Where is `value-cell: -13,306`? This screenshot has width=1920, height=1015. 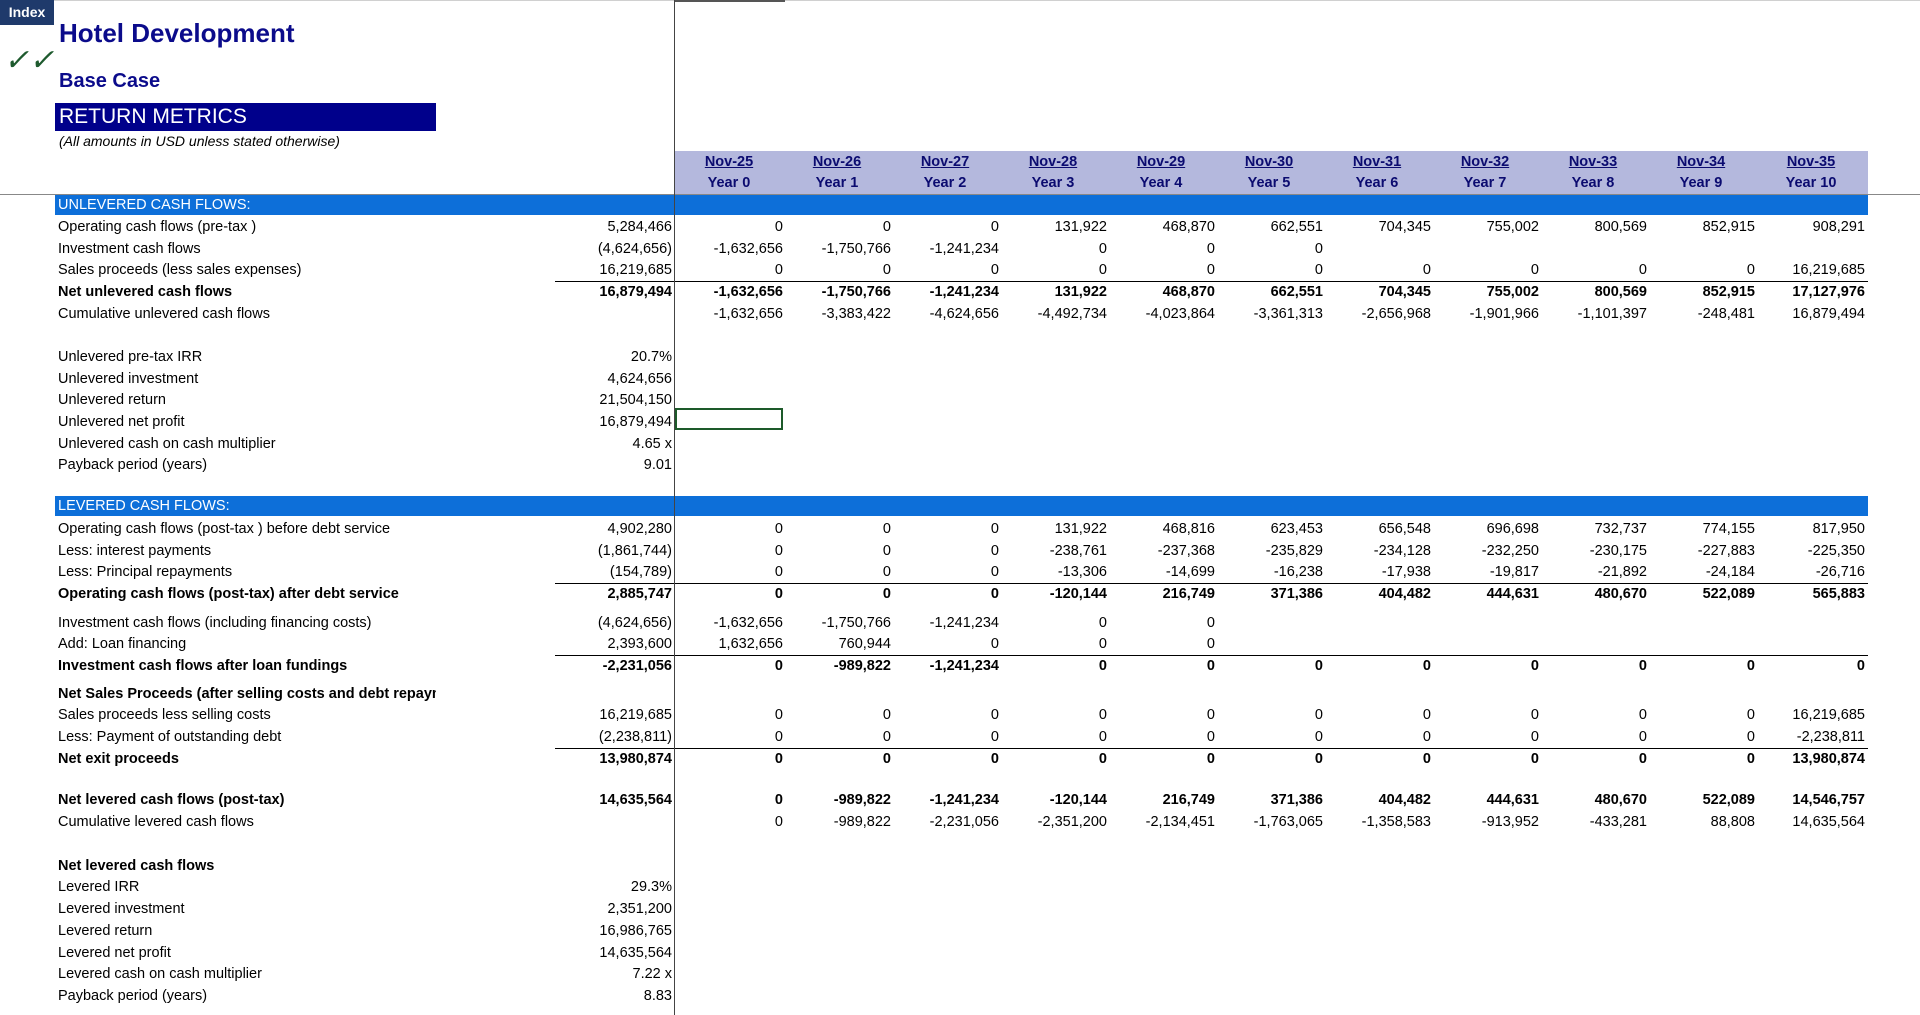 value-cell: -13,306 is located at coordinates (1053, 572).